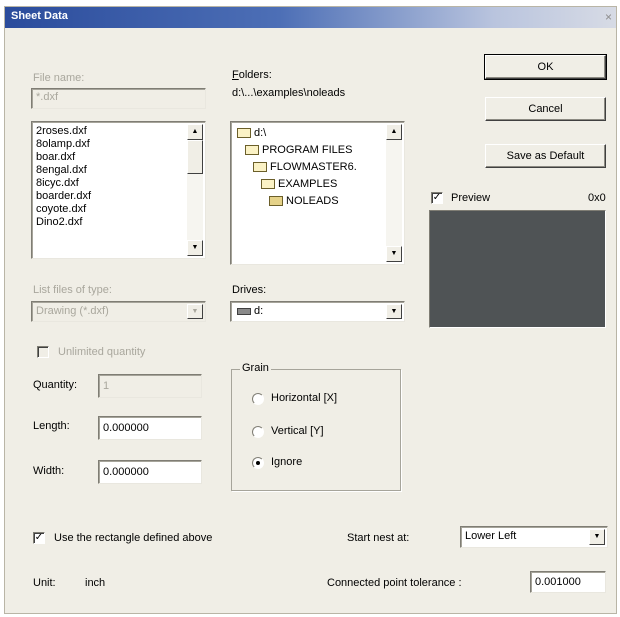 This screenshot has height=617, width=620. I want to click on preview-pane, so click(517, 269).